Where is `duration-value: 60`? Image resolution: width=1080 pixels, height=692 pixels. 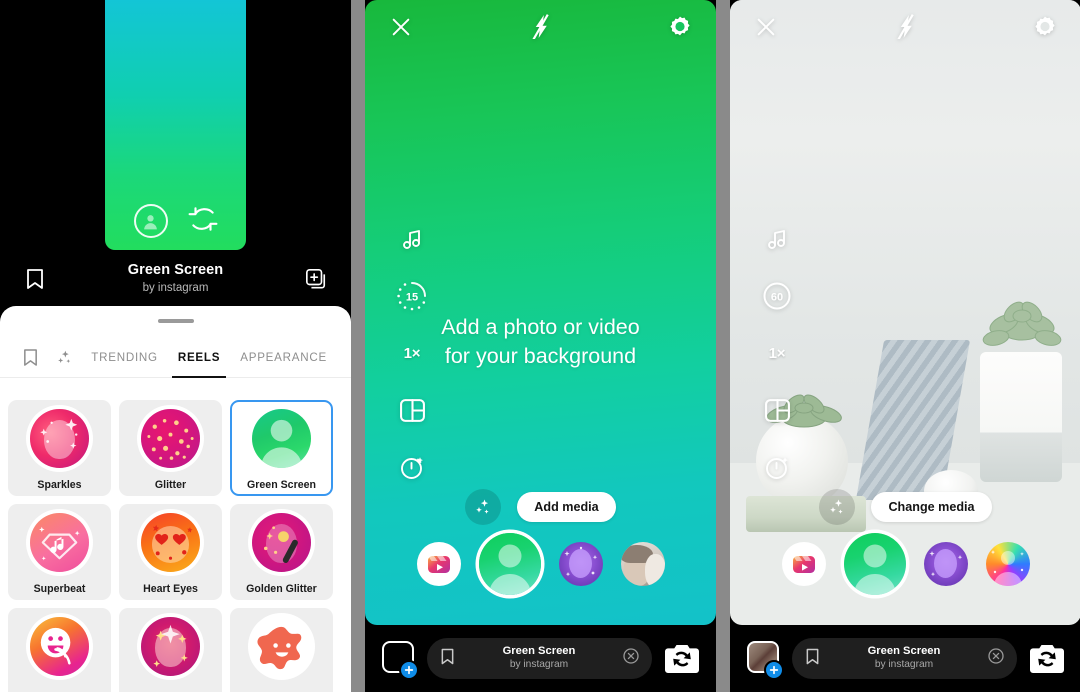
duration-value: 60 is located at coordinates (777, 297).